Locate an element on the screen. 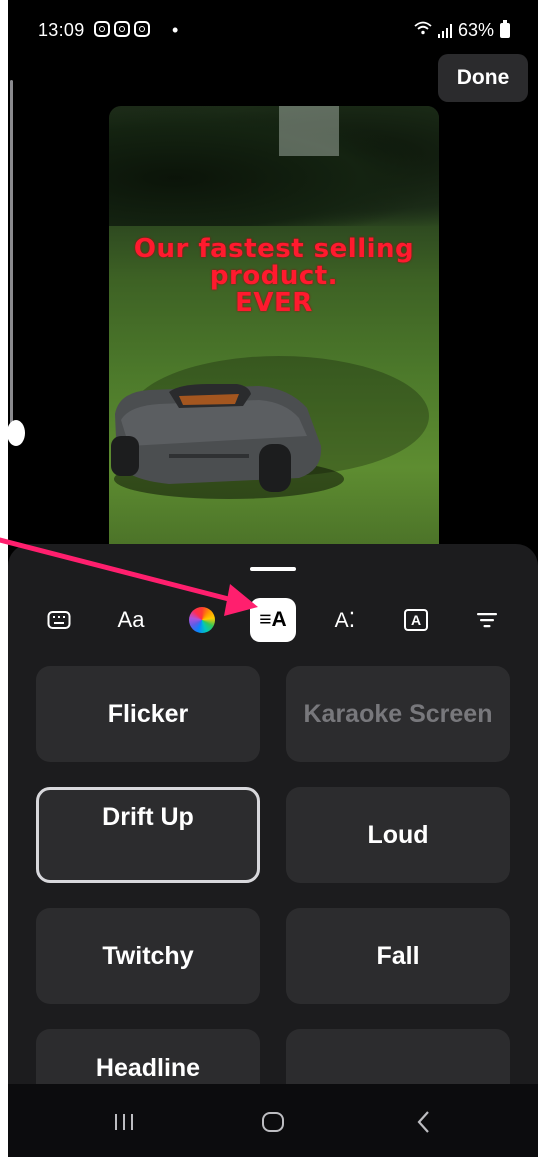 This screenshot has height=1157, width=539. font-style-label: Aa is located at coordinates (131, 619).